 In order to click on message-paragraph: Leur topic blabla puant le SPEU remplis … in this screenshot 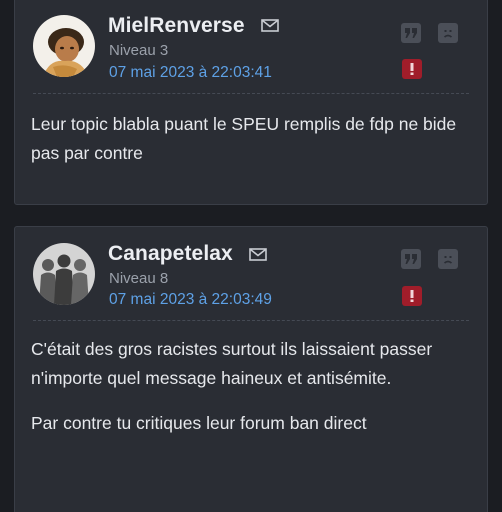, I will do `click(244, 138)`.